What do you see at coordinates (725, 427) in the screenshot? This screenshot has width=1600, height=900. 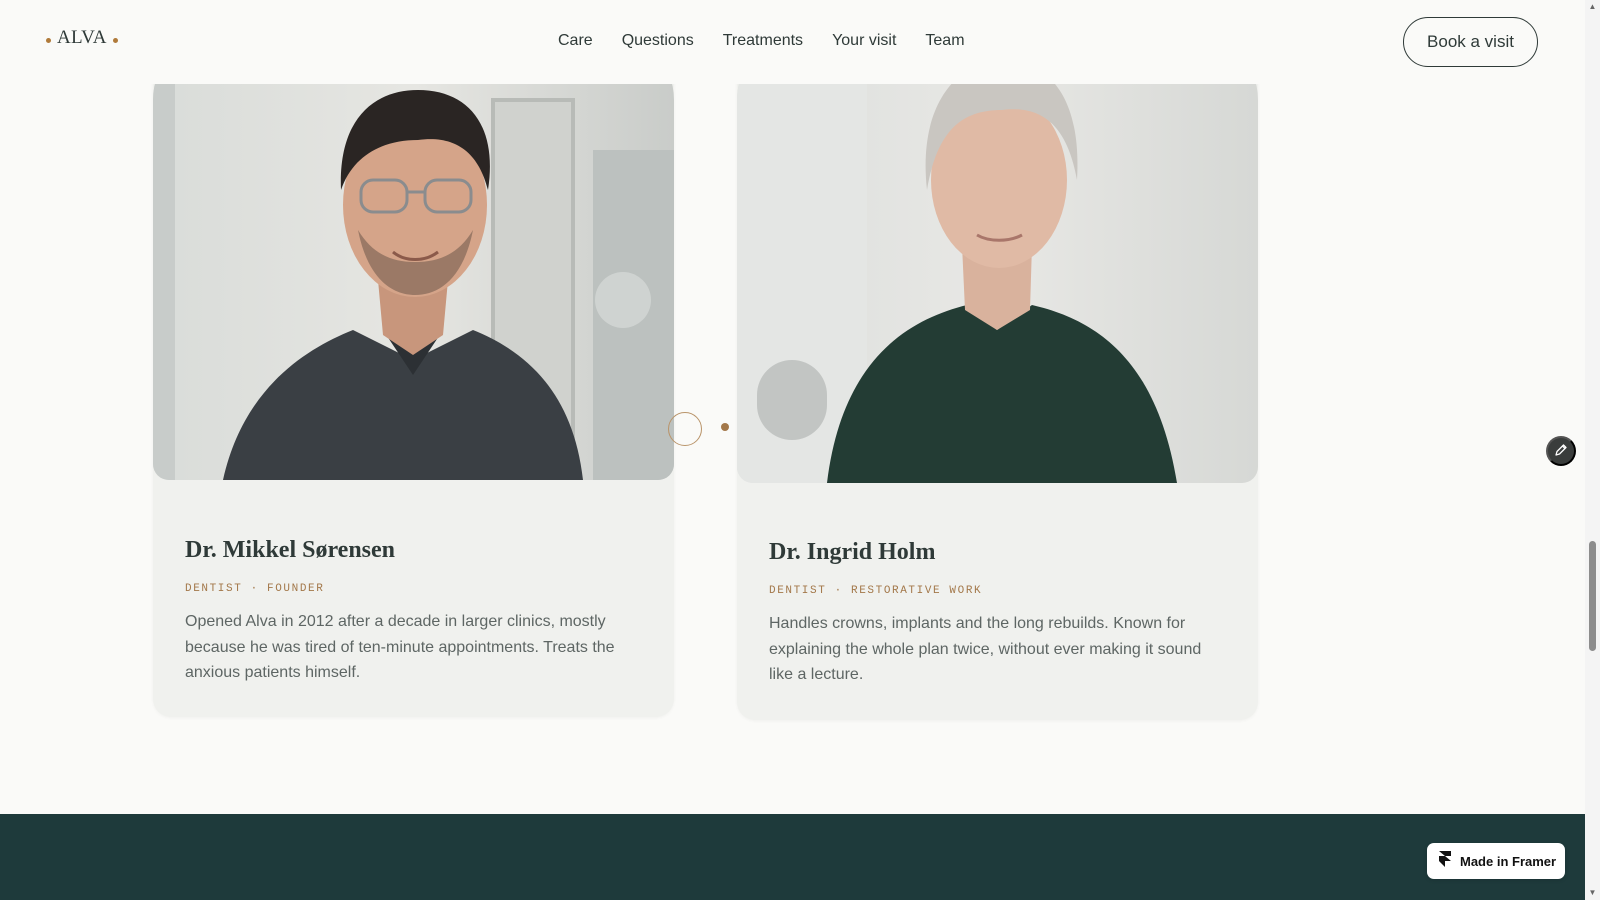 I see `carousel-indicator-dot` at bounding box center [725, 427].